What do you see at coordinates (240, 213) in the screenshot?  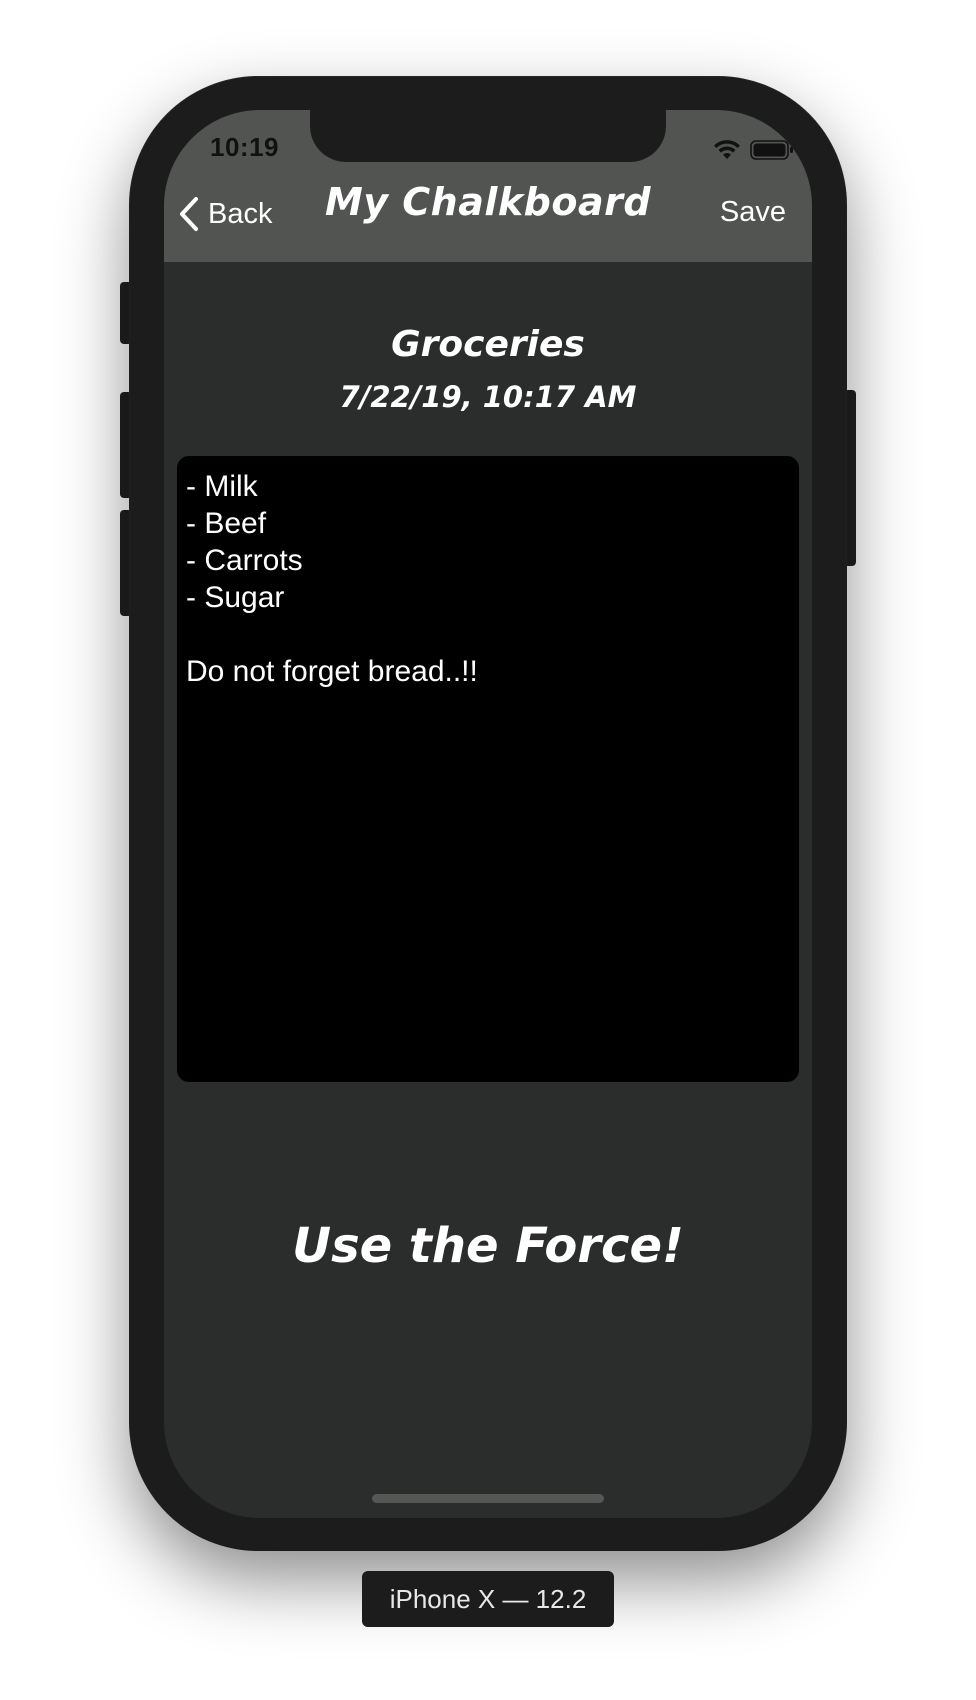 I see `back-label: Back` at bounding box center [240, 213].